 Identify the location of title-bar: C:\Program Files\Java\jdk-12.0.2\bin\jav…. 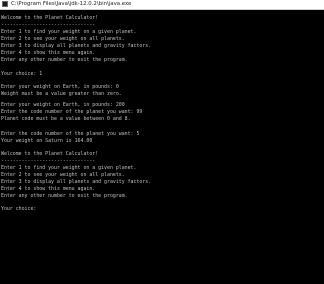
(162, 5).